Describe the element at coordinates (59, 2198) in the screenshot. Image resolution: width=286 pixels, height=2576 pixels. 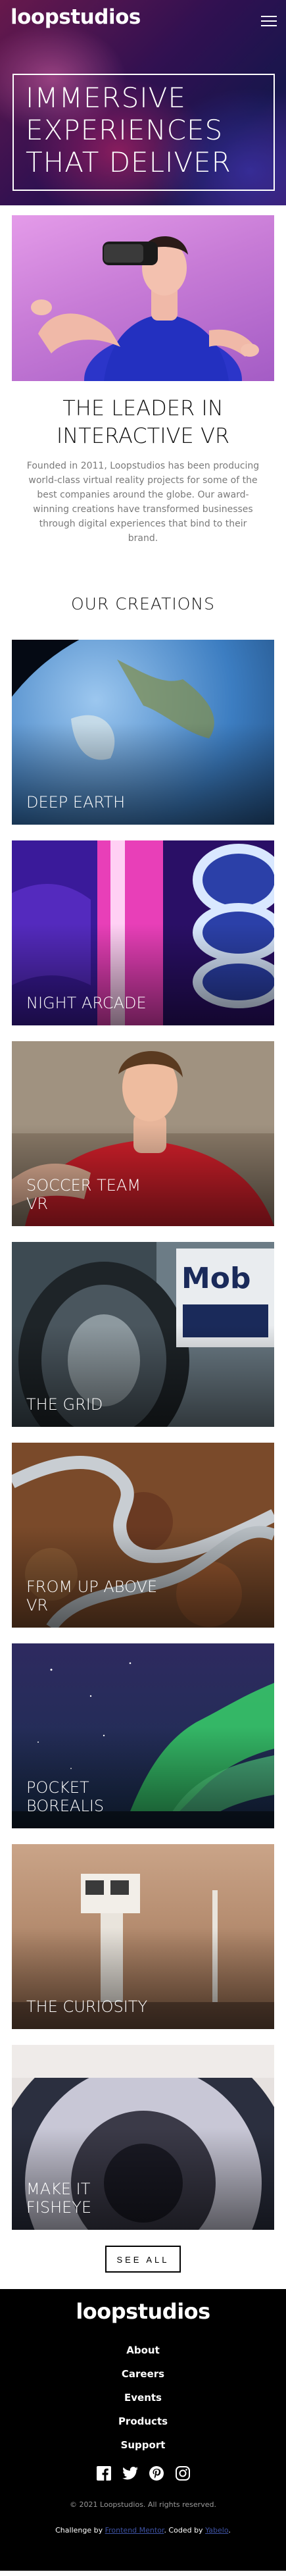
I see `creation-card-label: MAKE IT FISHEYE` at that location.